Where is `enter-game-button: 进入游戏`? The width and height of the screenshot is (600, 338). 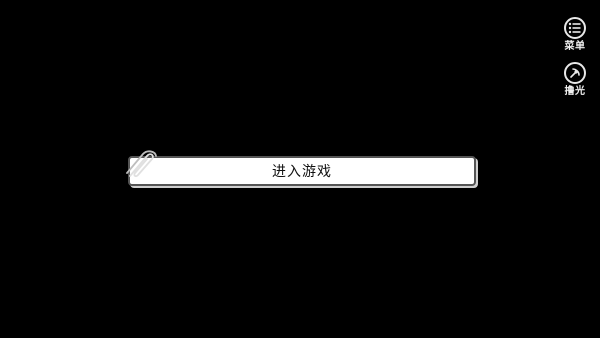 enter-game-button: 进入游戏 is located at coordinates (302, 171).